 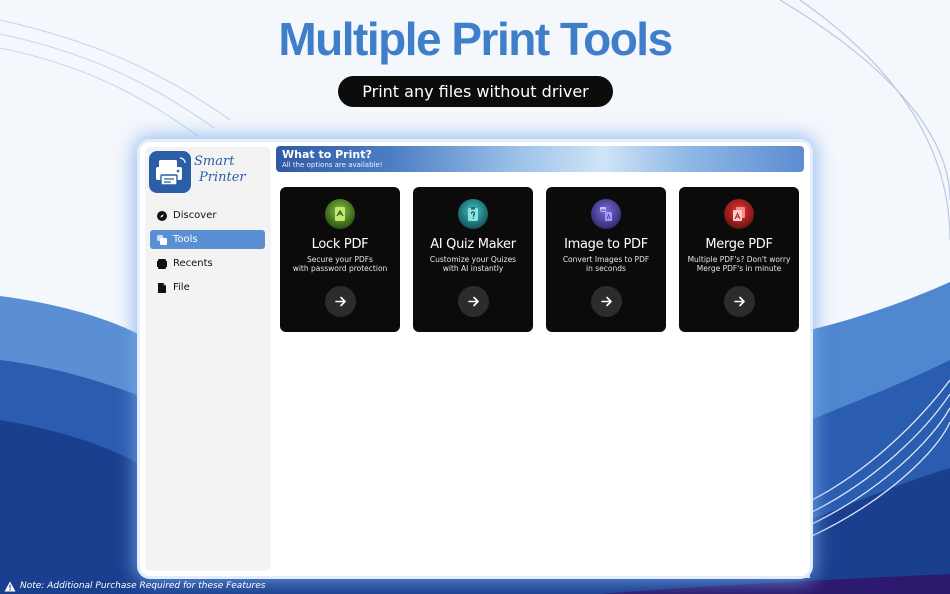 I want to click on merge-pdf-icon, so click(x=739, y=214).